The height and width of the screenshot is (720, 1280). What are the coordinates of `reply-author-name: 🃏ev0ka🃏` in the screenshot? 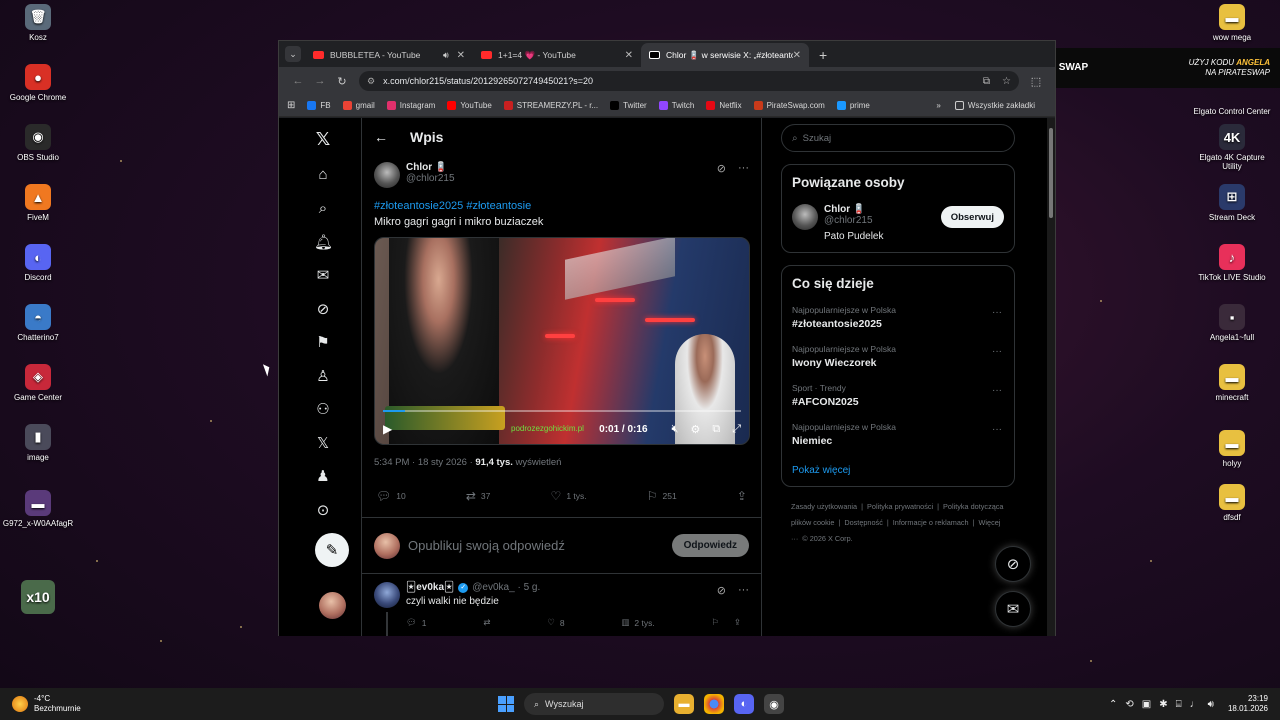 It's located at (430, 587).